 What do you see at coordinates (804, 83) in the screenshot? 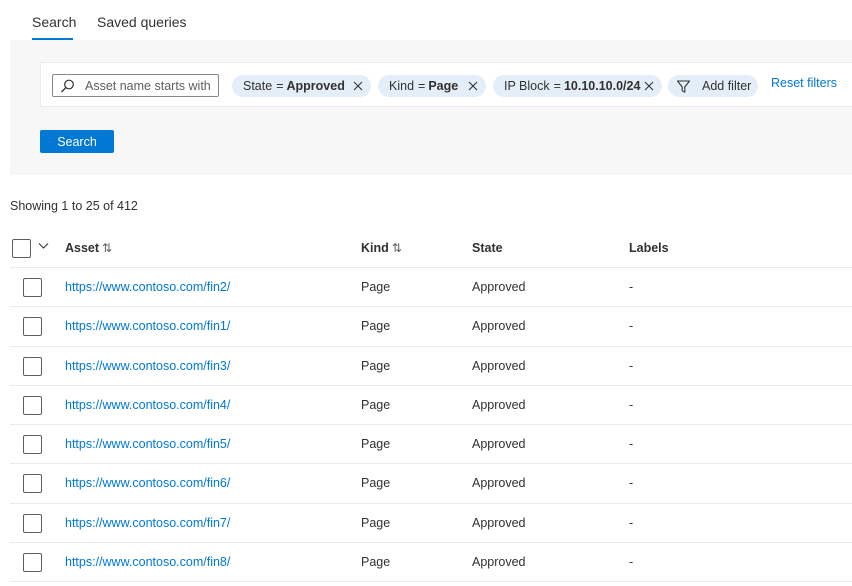
I see `reset-filters-link: Reset filters` at bounding box center [804, 83].